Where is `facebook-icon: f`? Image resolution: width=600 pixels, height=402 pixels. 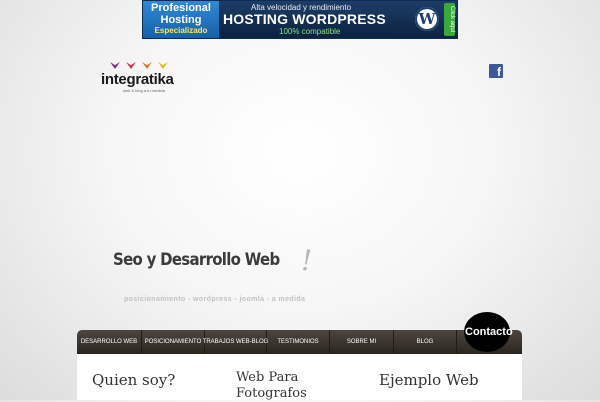 facebook-icon: f is located at coordinates (496, 71).